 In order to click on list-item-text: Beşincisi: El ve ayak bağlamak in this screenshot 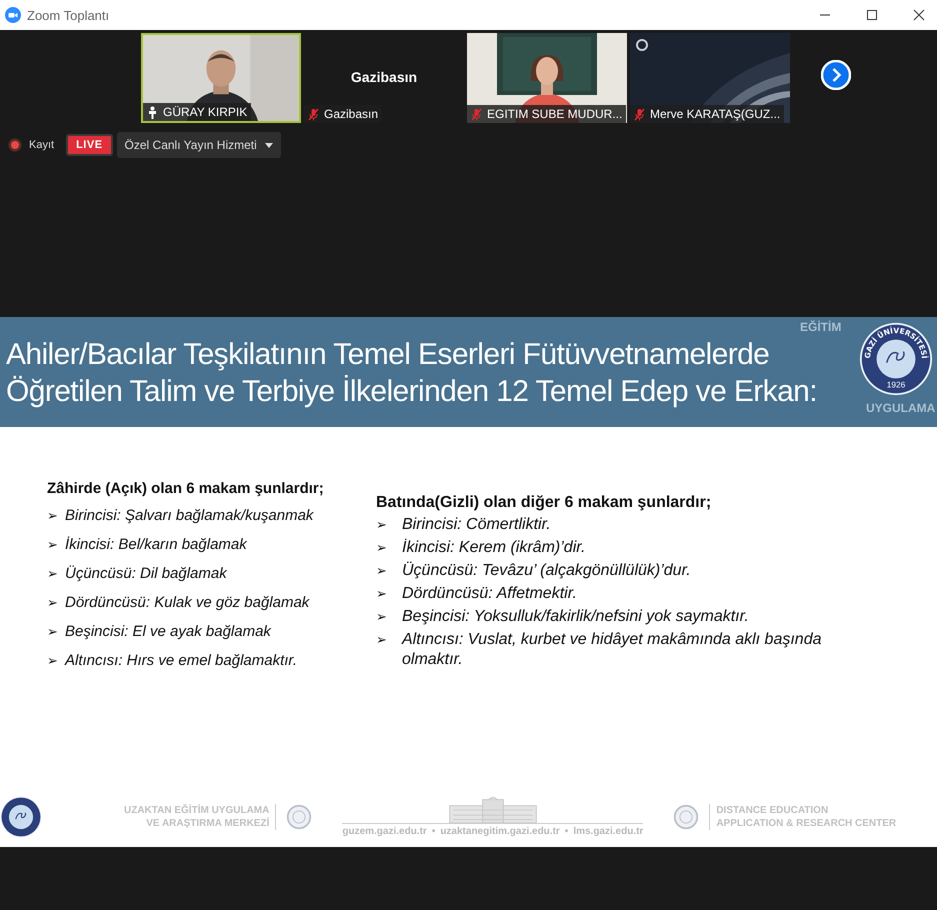, I will do `click(168, 632)`.